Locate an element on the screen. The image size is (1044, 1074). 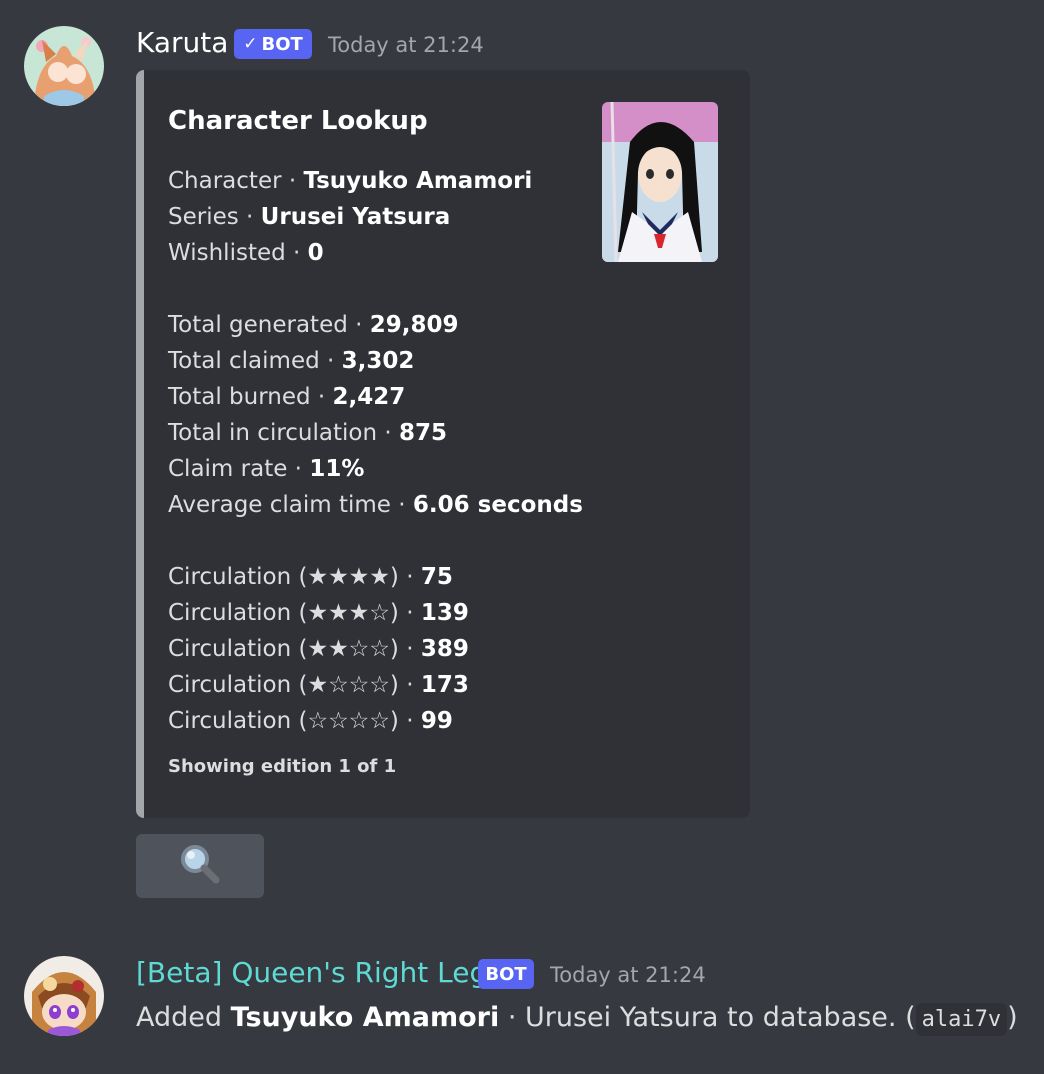
karuta-avatar is located at coordinates (64, 66).